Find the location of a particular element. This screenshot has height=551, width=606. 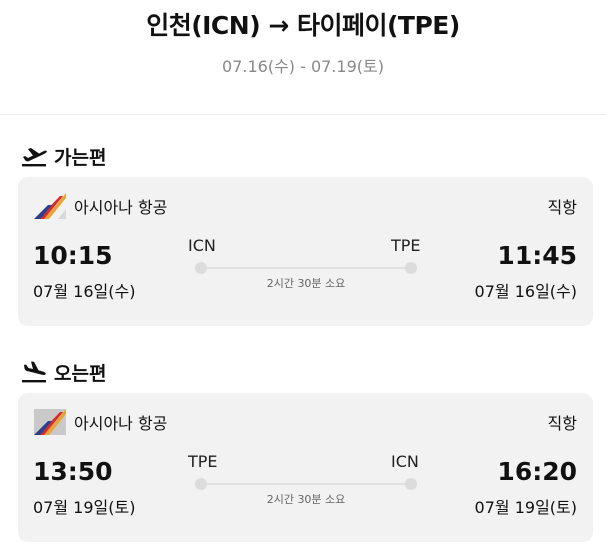

departure-airport-code: TPE is located at coordinates (203, 461).